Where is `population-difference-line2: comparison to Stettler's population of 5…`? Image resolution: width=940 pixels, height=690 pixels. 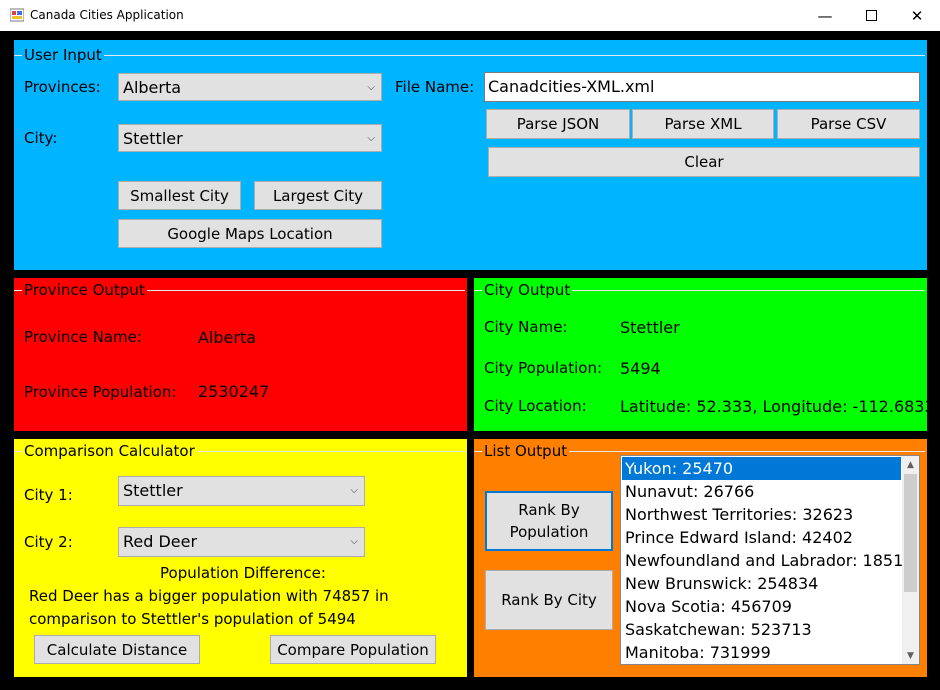 population-difference-line2: comparison to Stettler's population of 5… is located at coordinates (192, 619).